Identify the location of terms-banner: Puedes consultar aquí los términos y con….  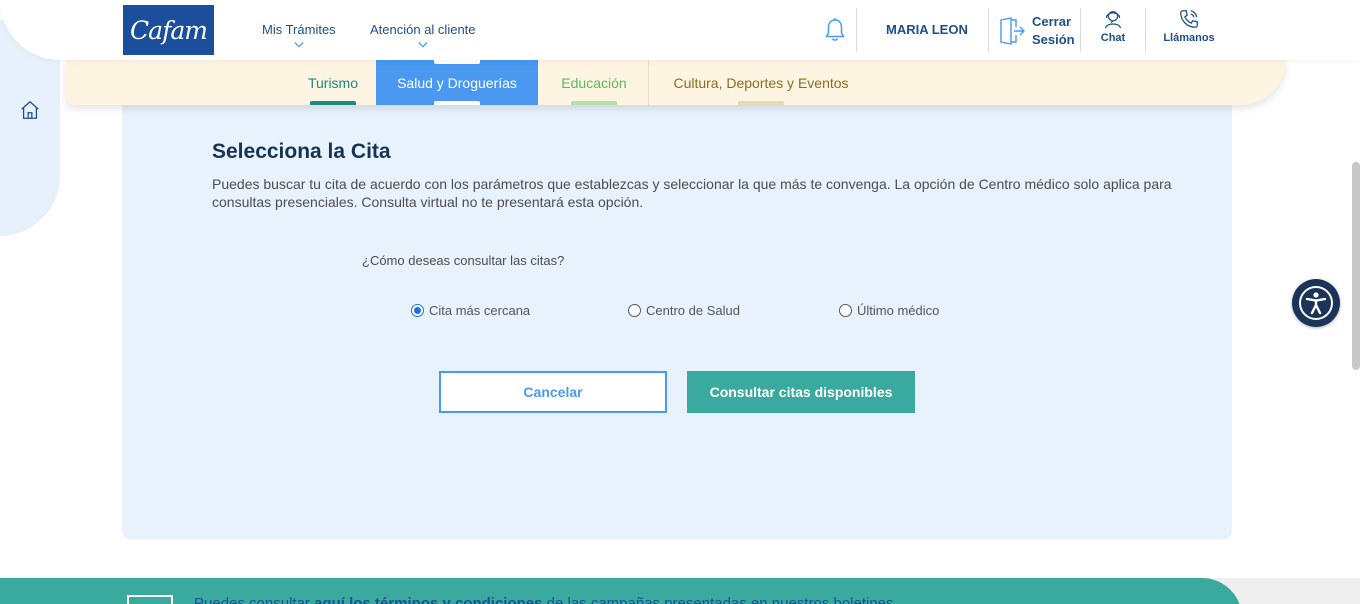
(621, 591).